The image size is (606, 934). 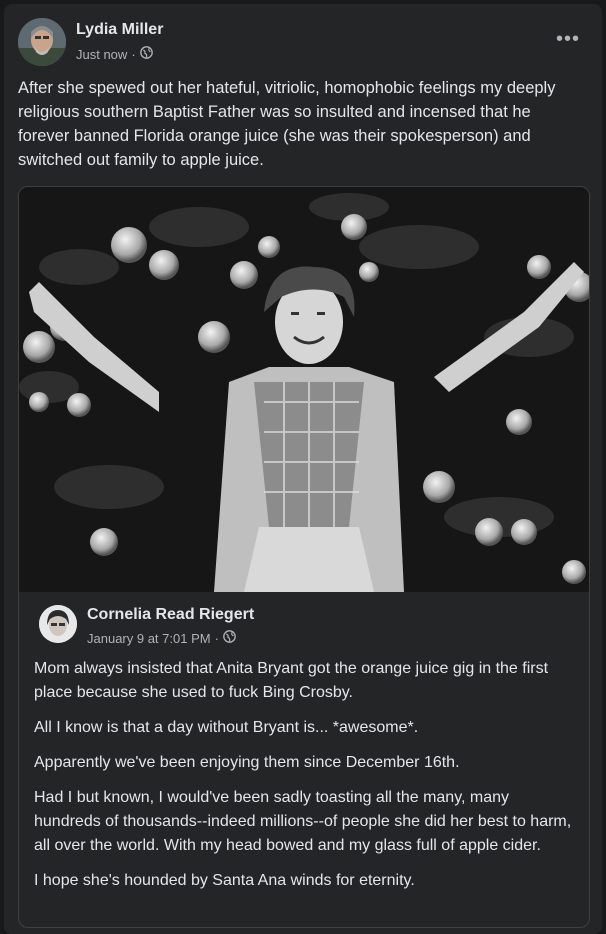 I want to click on post-meta: Just now ·, so click(x=114, y=54).